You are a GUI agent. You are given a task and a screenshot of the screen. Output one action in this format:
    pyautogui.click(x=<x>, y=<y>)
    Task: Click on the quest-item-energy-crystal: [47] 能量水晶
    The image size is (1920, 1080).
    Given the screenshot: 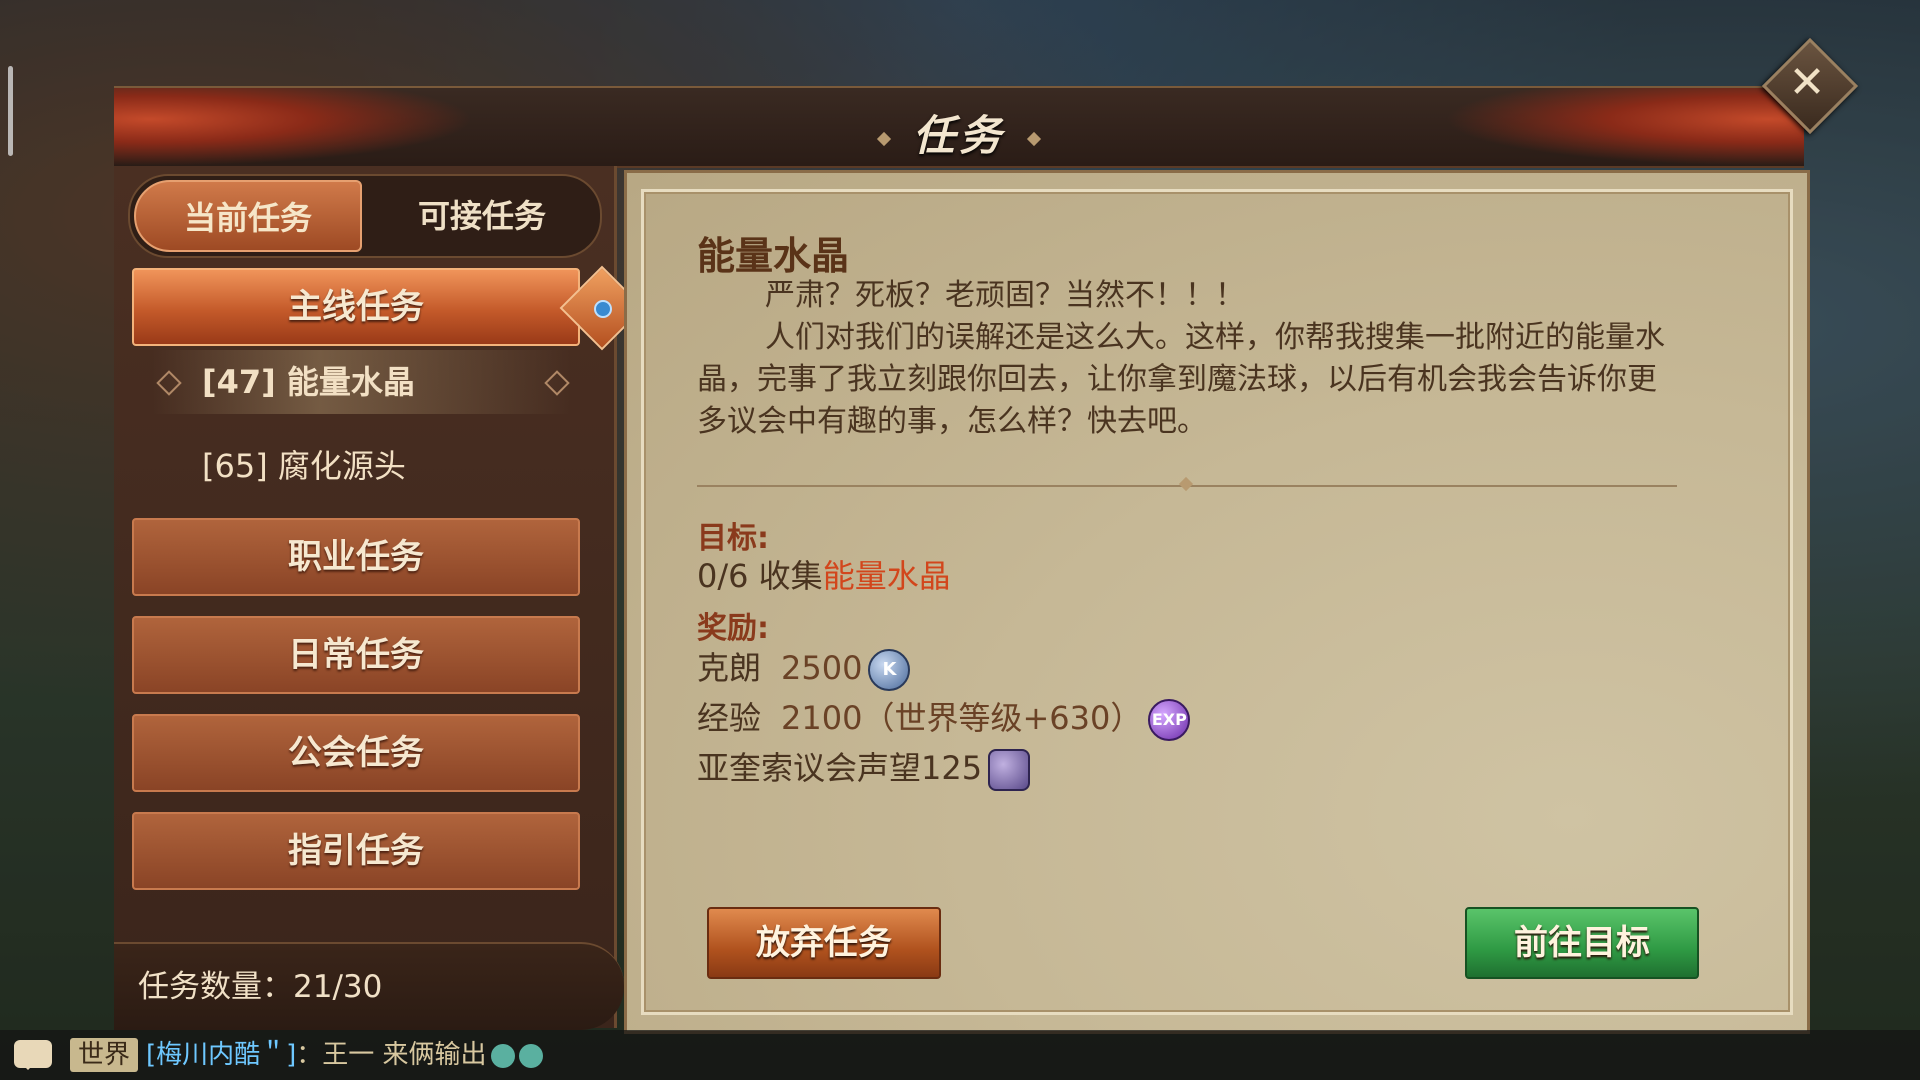 What is the action you would take?
    pyautogui.click(x=362, y=382)
    